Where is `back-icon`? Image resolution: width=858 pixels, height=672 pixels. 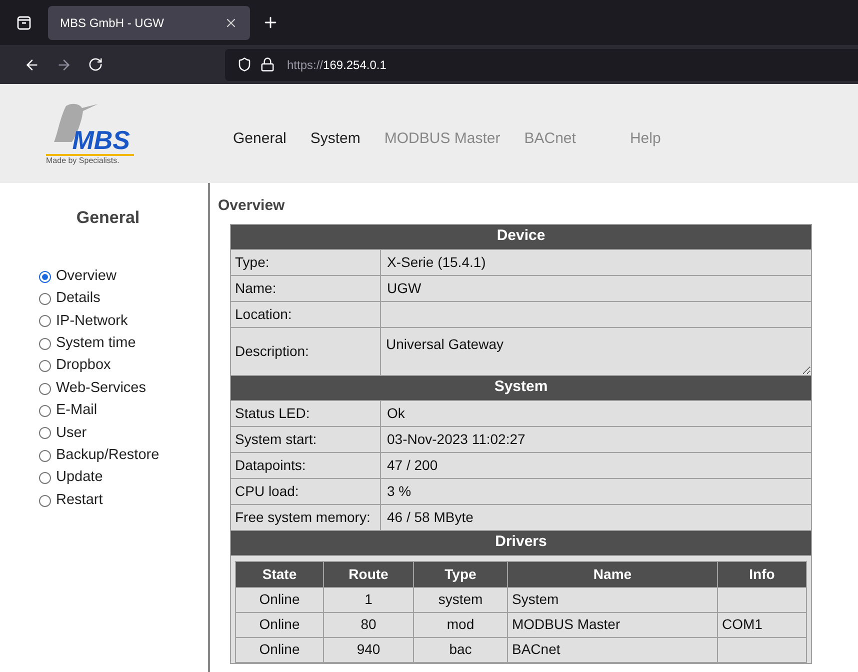
back-icon is located at coordinates (32, 64).